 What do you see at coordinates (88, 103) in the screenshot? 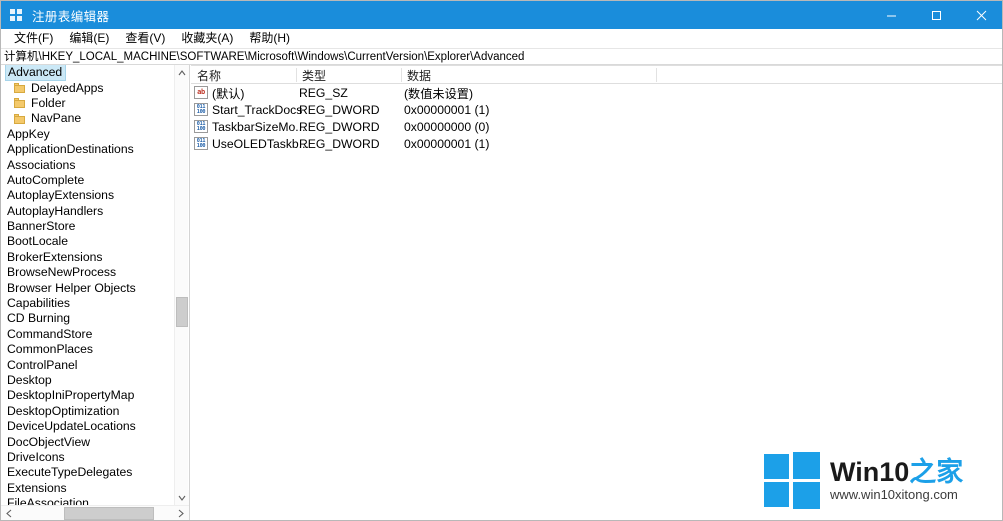
I see `tree-item-folder: Folder` at bounding box center [88, 103].